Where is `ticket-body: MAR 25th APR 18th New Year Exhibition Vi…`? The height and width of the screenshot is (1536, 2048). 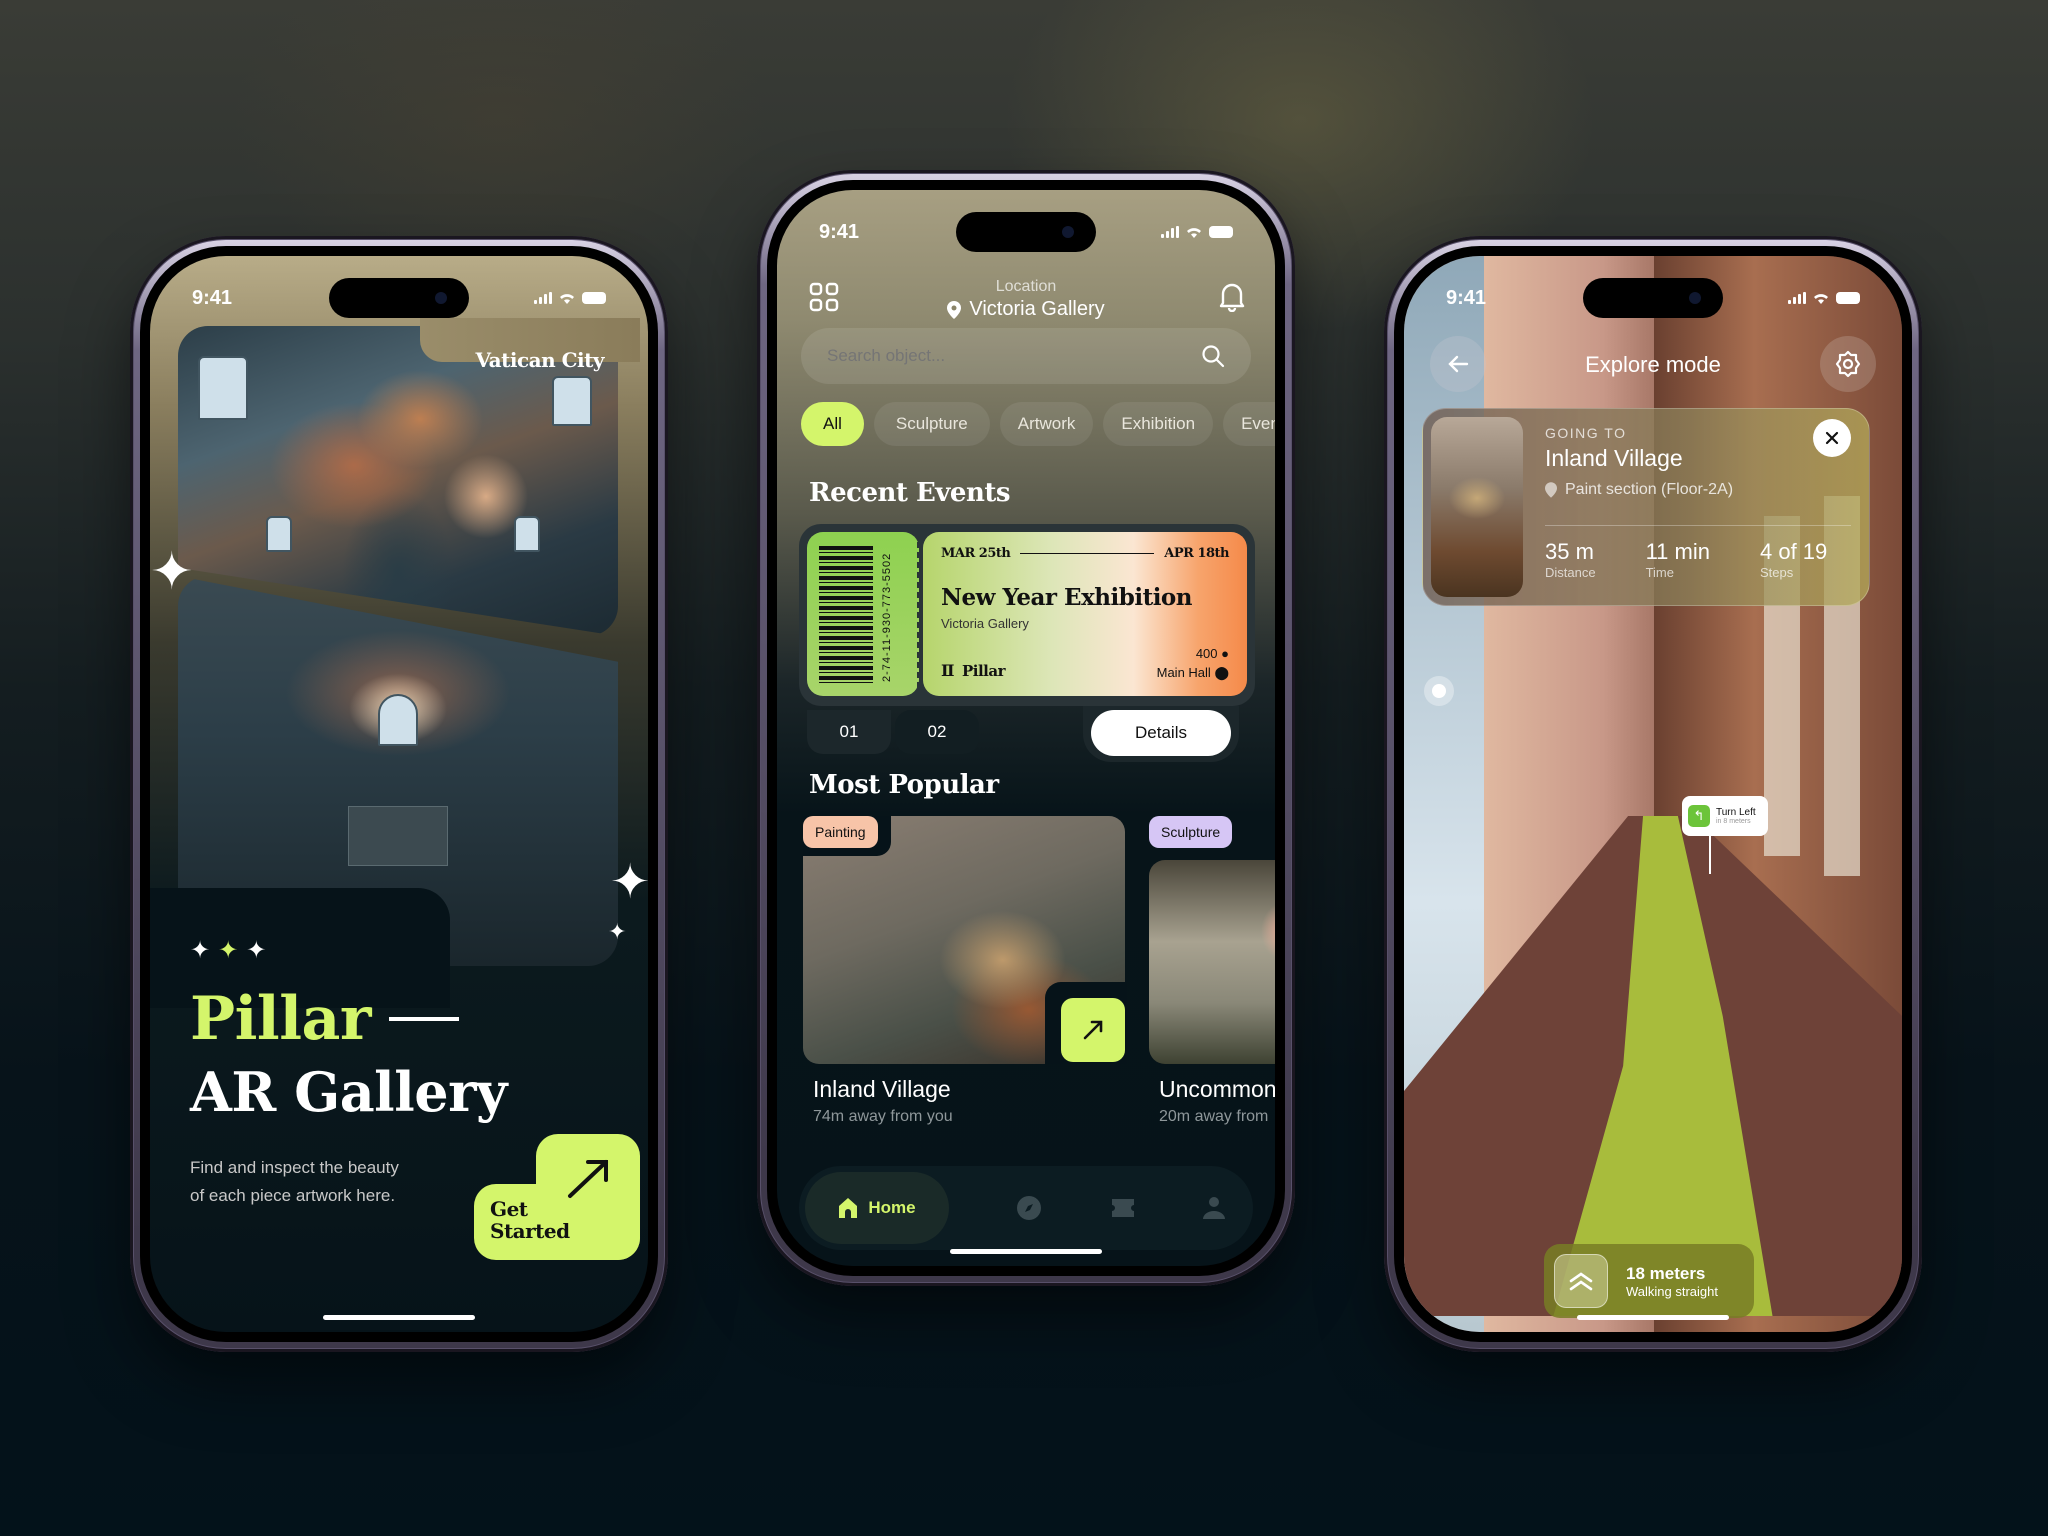 ticket-body: MAR 25th APR 18th New Year Exhibition Vi… is located at coordinates (1085, 614).